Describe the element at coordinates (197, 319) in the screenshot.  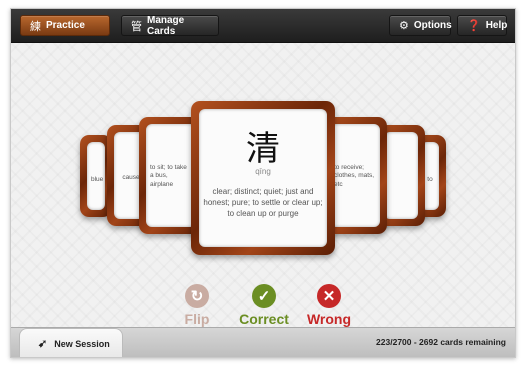
I see `flip-label: Flip` at that location.